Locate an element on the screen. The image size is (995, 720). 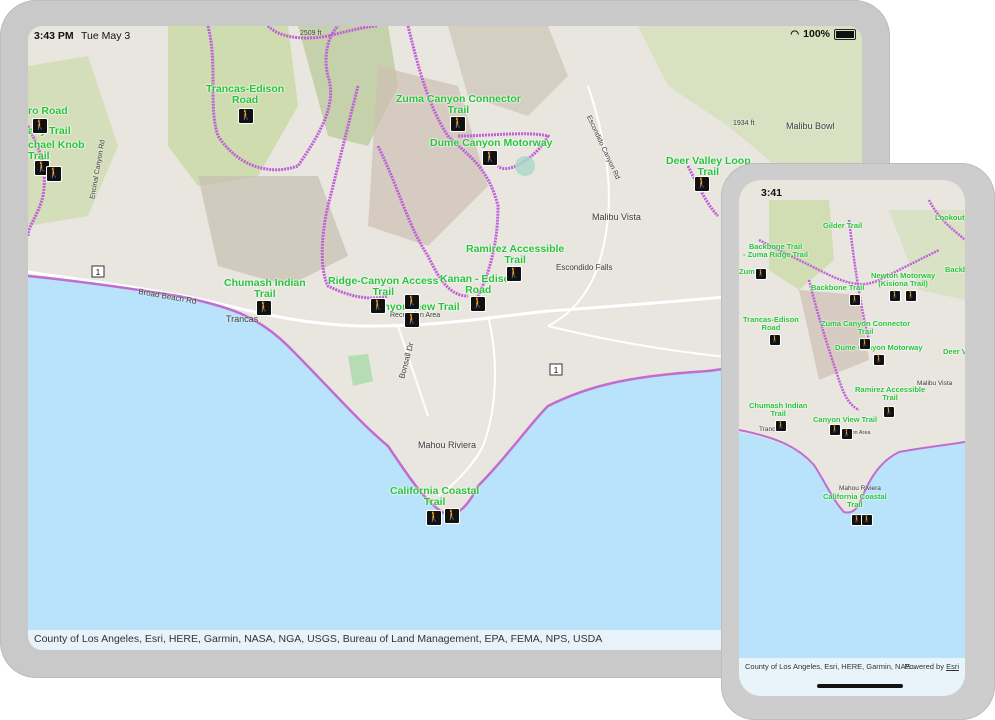
status-right: ◠ 100% is located at coordinates (823, 34).